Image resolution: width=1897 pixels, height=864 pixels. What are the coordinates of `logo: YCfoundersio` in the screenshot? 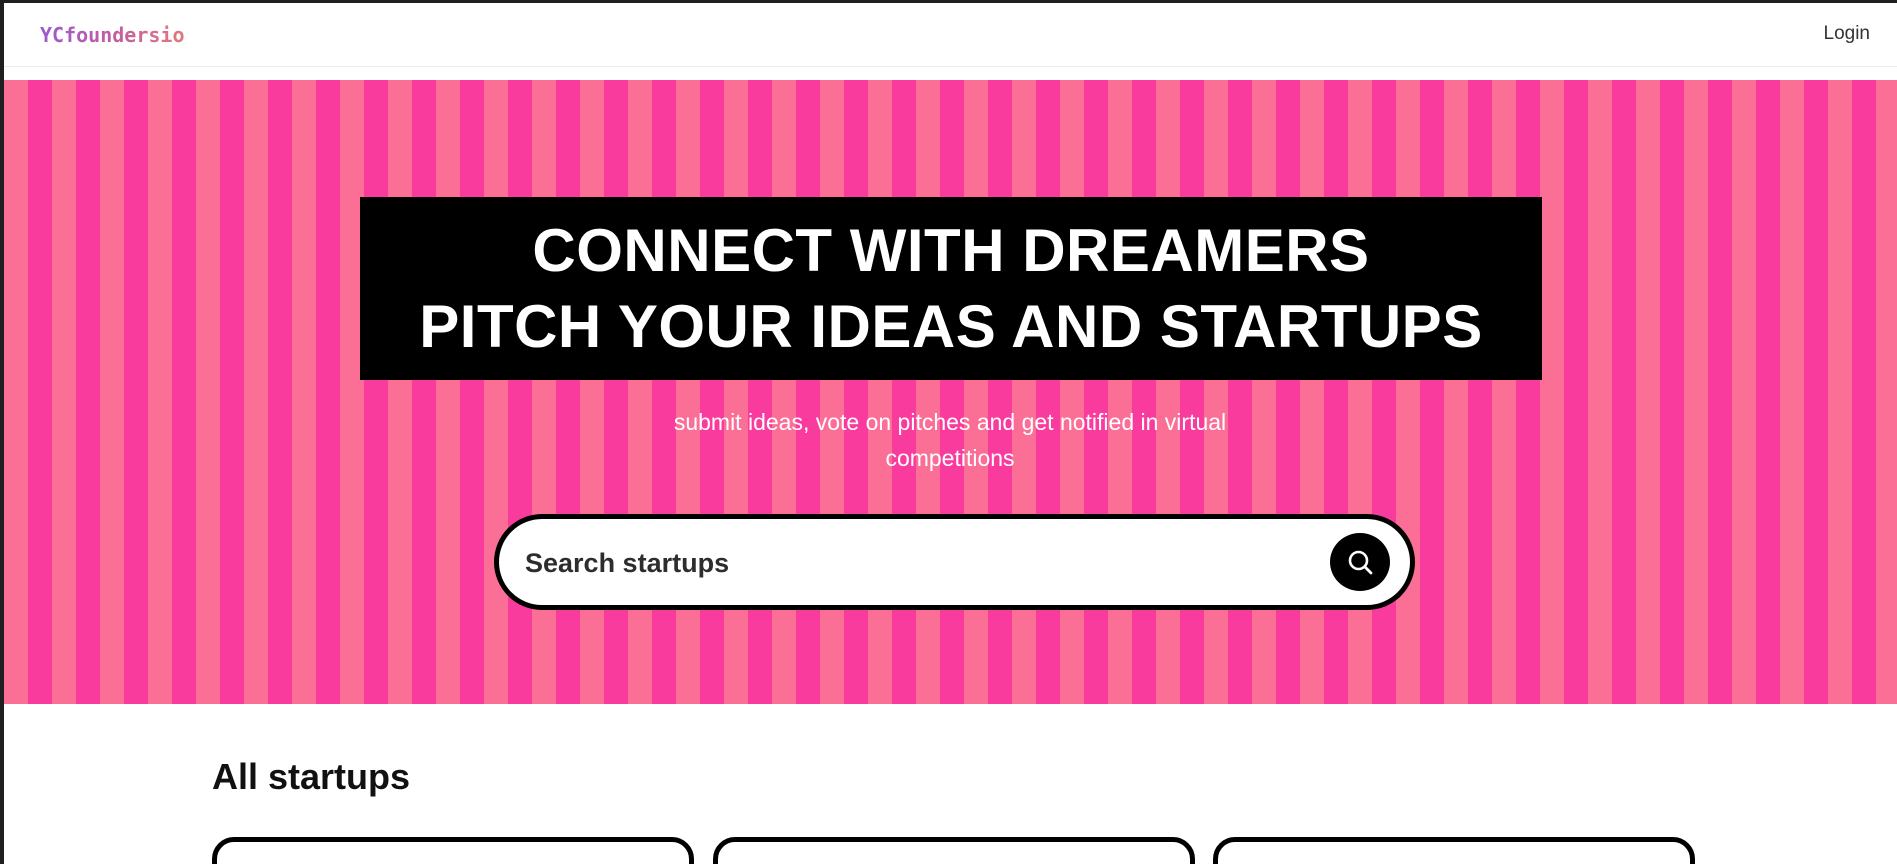 It's located at (112, 35).